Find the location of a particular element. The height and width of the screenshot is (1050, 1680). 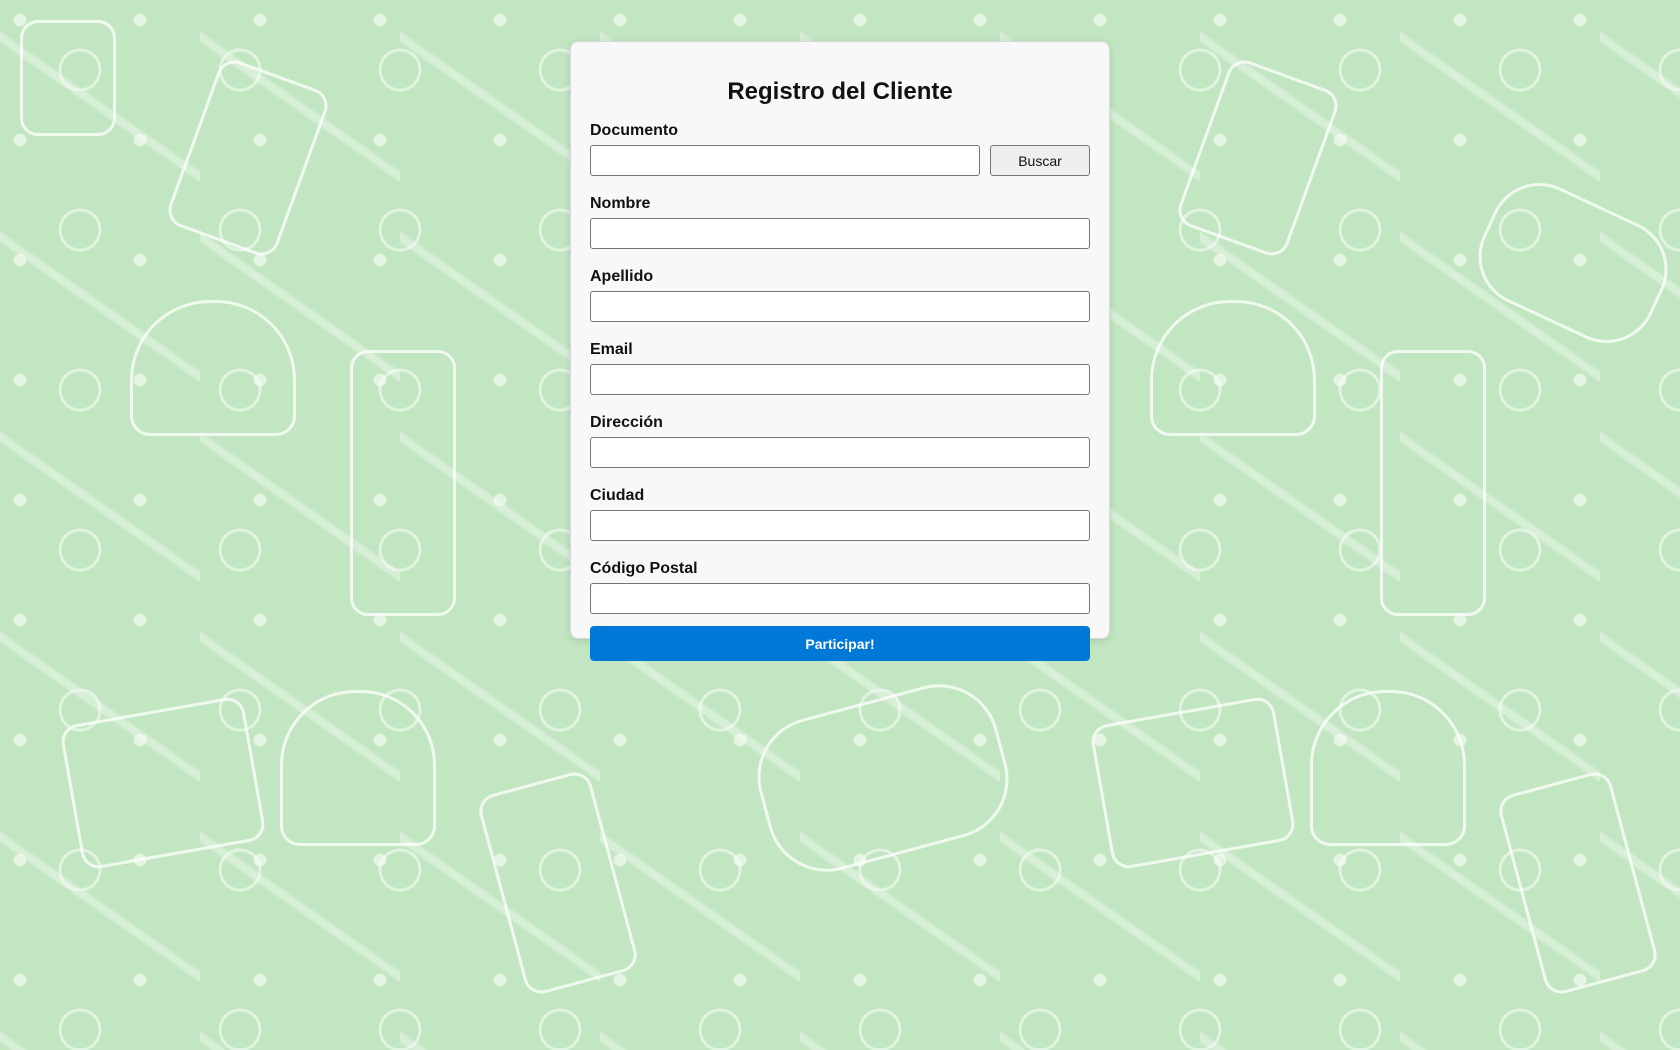

document-row: Buscar is located at coordinates (840, 160).